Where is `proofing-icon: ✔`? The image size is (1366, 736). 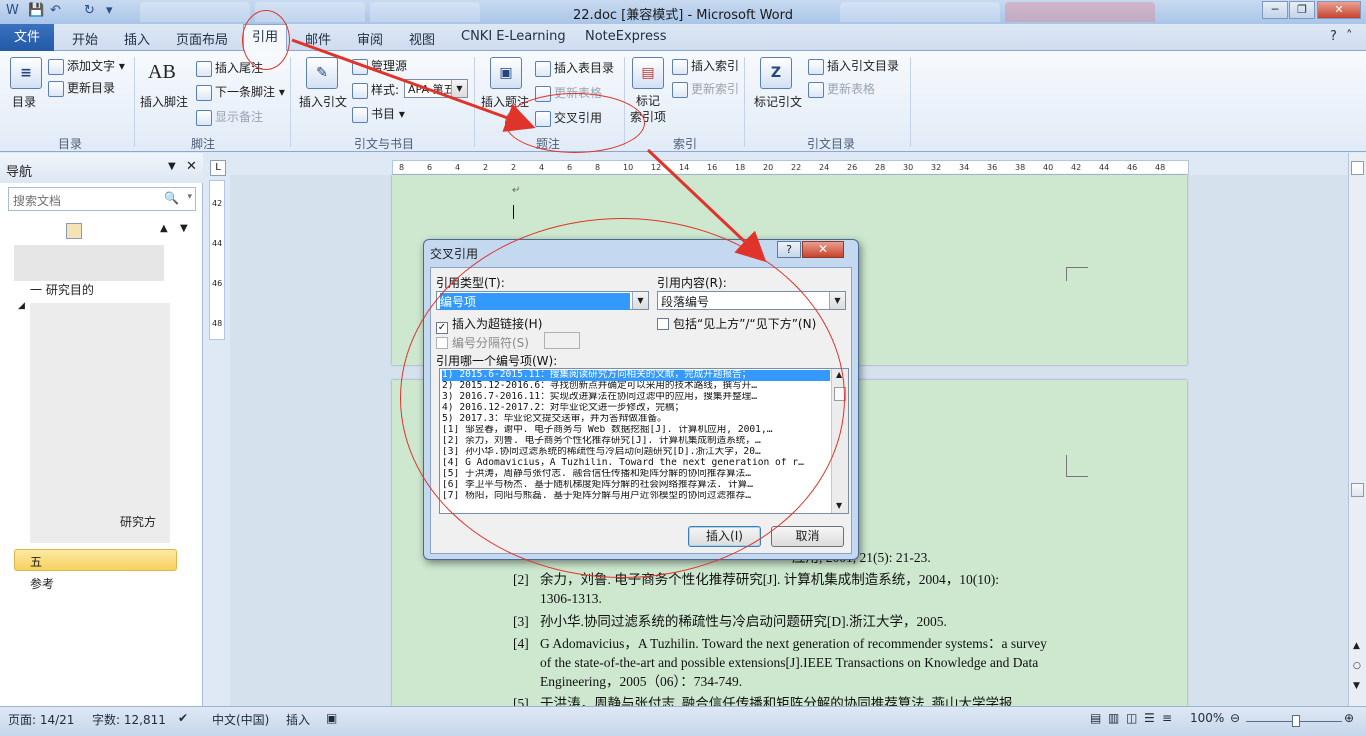 proofing-icon: ✔ is located at coordinates (183, 718).